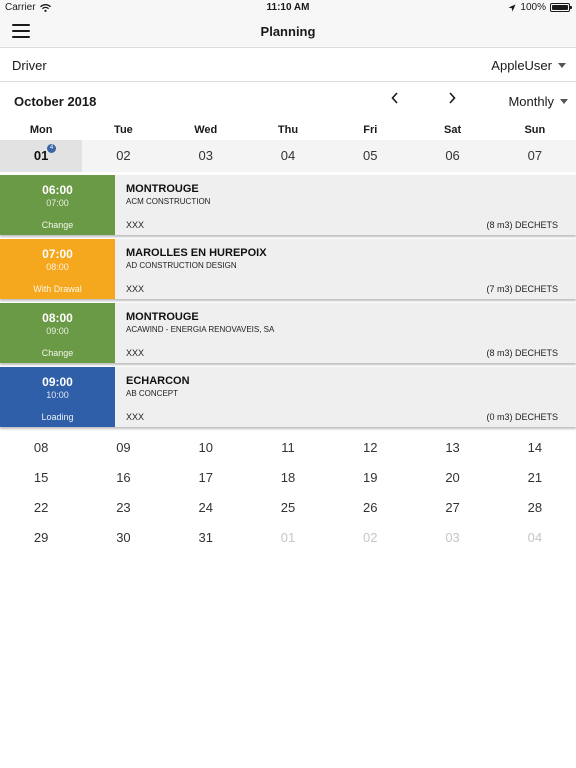  What do you see at coordinates (206, 448) in the screenshot?
I see `calendar-day: 10` at bounding box center [206, 448].